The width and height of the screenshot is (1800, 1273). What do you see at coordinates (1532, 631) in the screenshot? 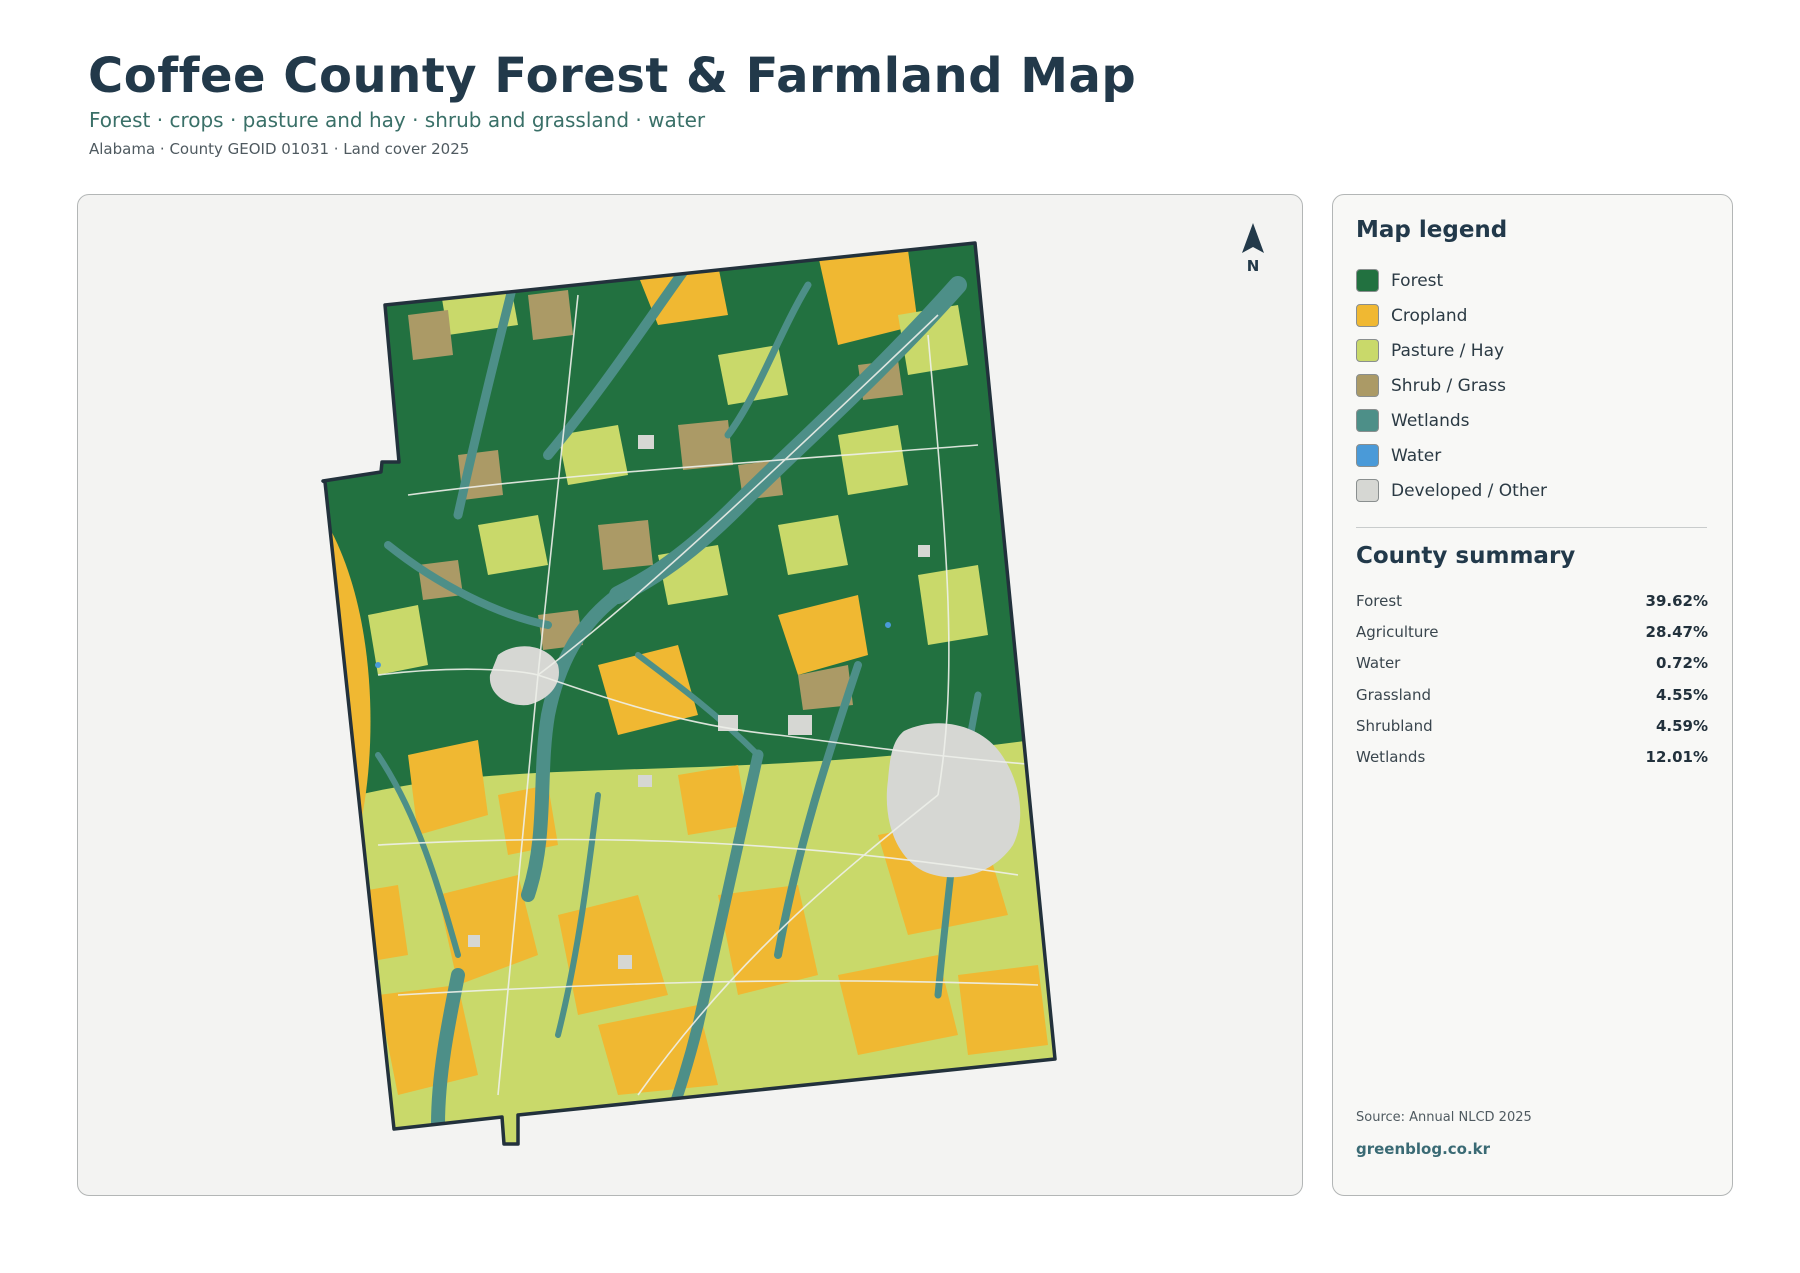
I see `summary-row-agriculture: Agriculture 28.47%` at bounding box center [1532, 631].